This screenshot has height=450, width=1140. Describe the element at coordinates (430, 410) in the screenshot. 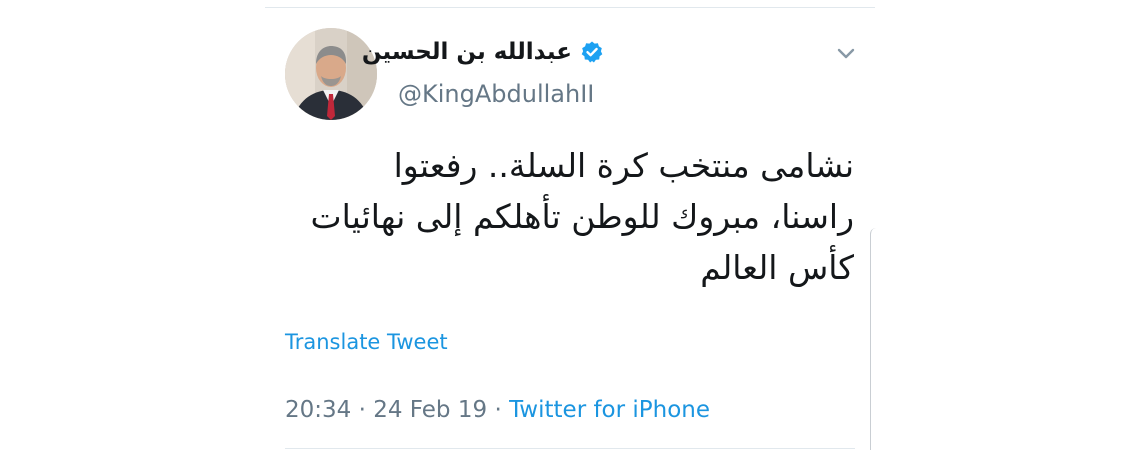

I see `tweet-date: 24 Feb 19` at that location.